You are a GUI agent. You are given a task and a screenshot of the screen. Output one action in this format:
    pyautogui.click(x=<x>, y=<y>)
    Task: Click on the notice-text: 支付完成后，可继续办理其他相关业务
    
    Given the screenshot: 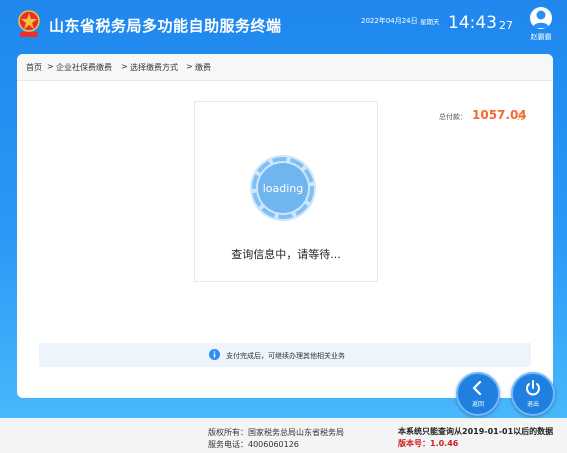 What is the action you would take?
    pyautogui.click(x=285, y=356)
    